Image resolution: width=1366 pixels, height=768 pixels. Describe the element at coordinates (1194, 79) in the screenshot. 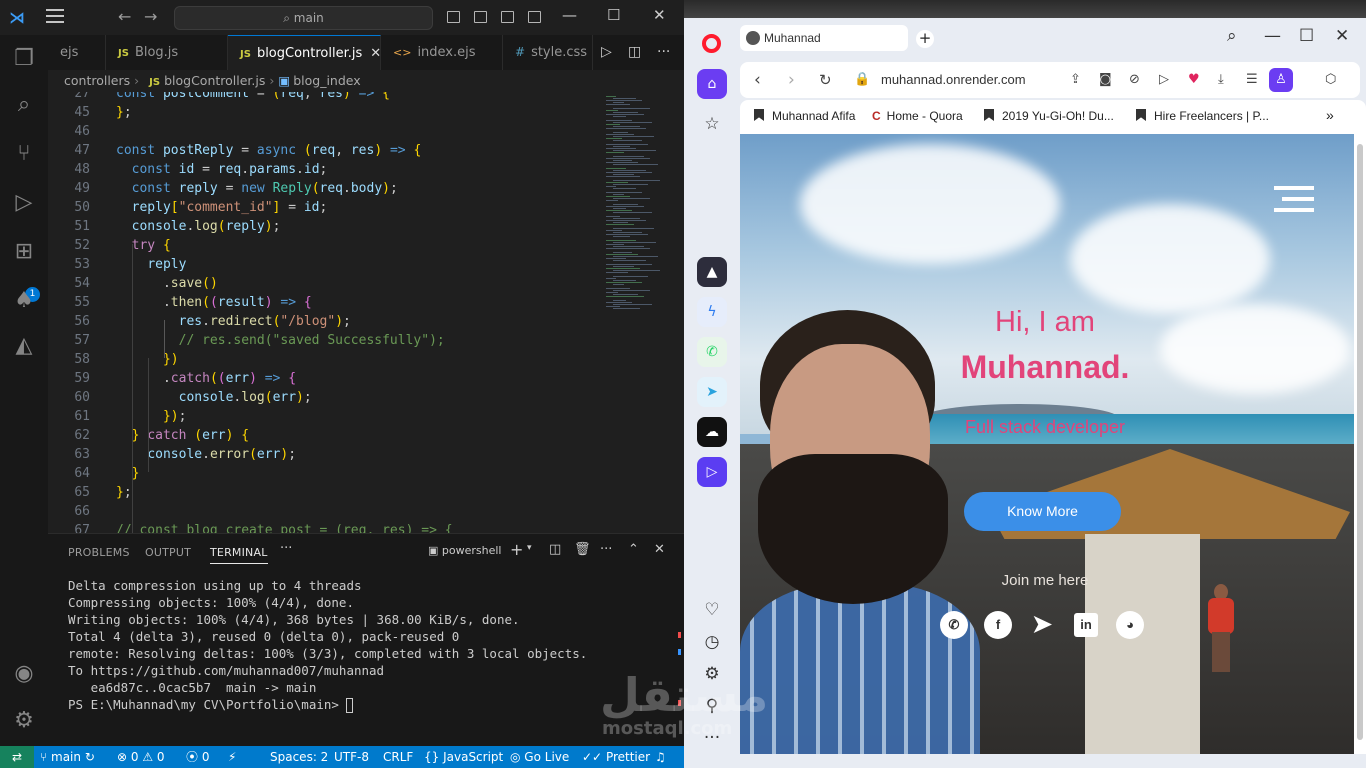

I see `pinboard-heart-icon: ♥` at that location.